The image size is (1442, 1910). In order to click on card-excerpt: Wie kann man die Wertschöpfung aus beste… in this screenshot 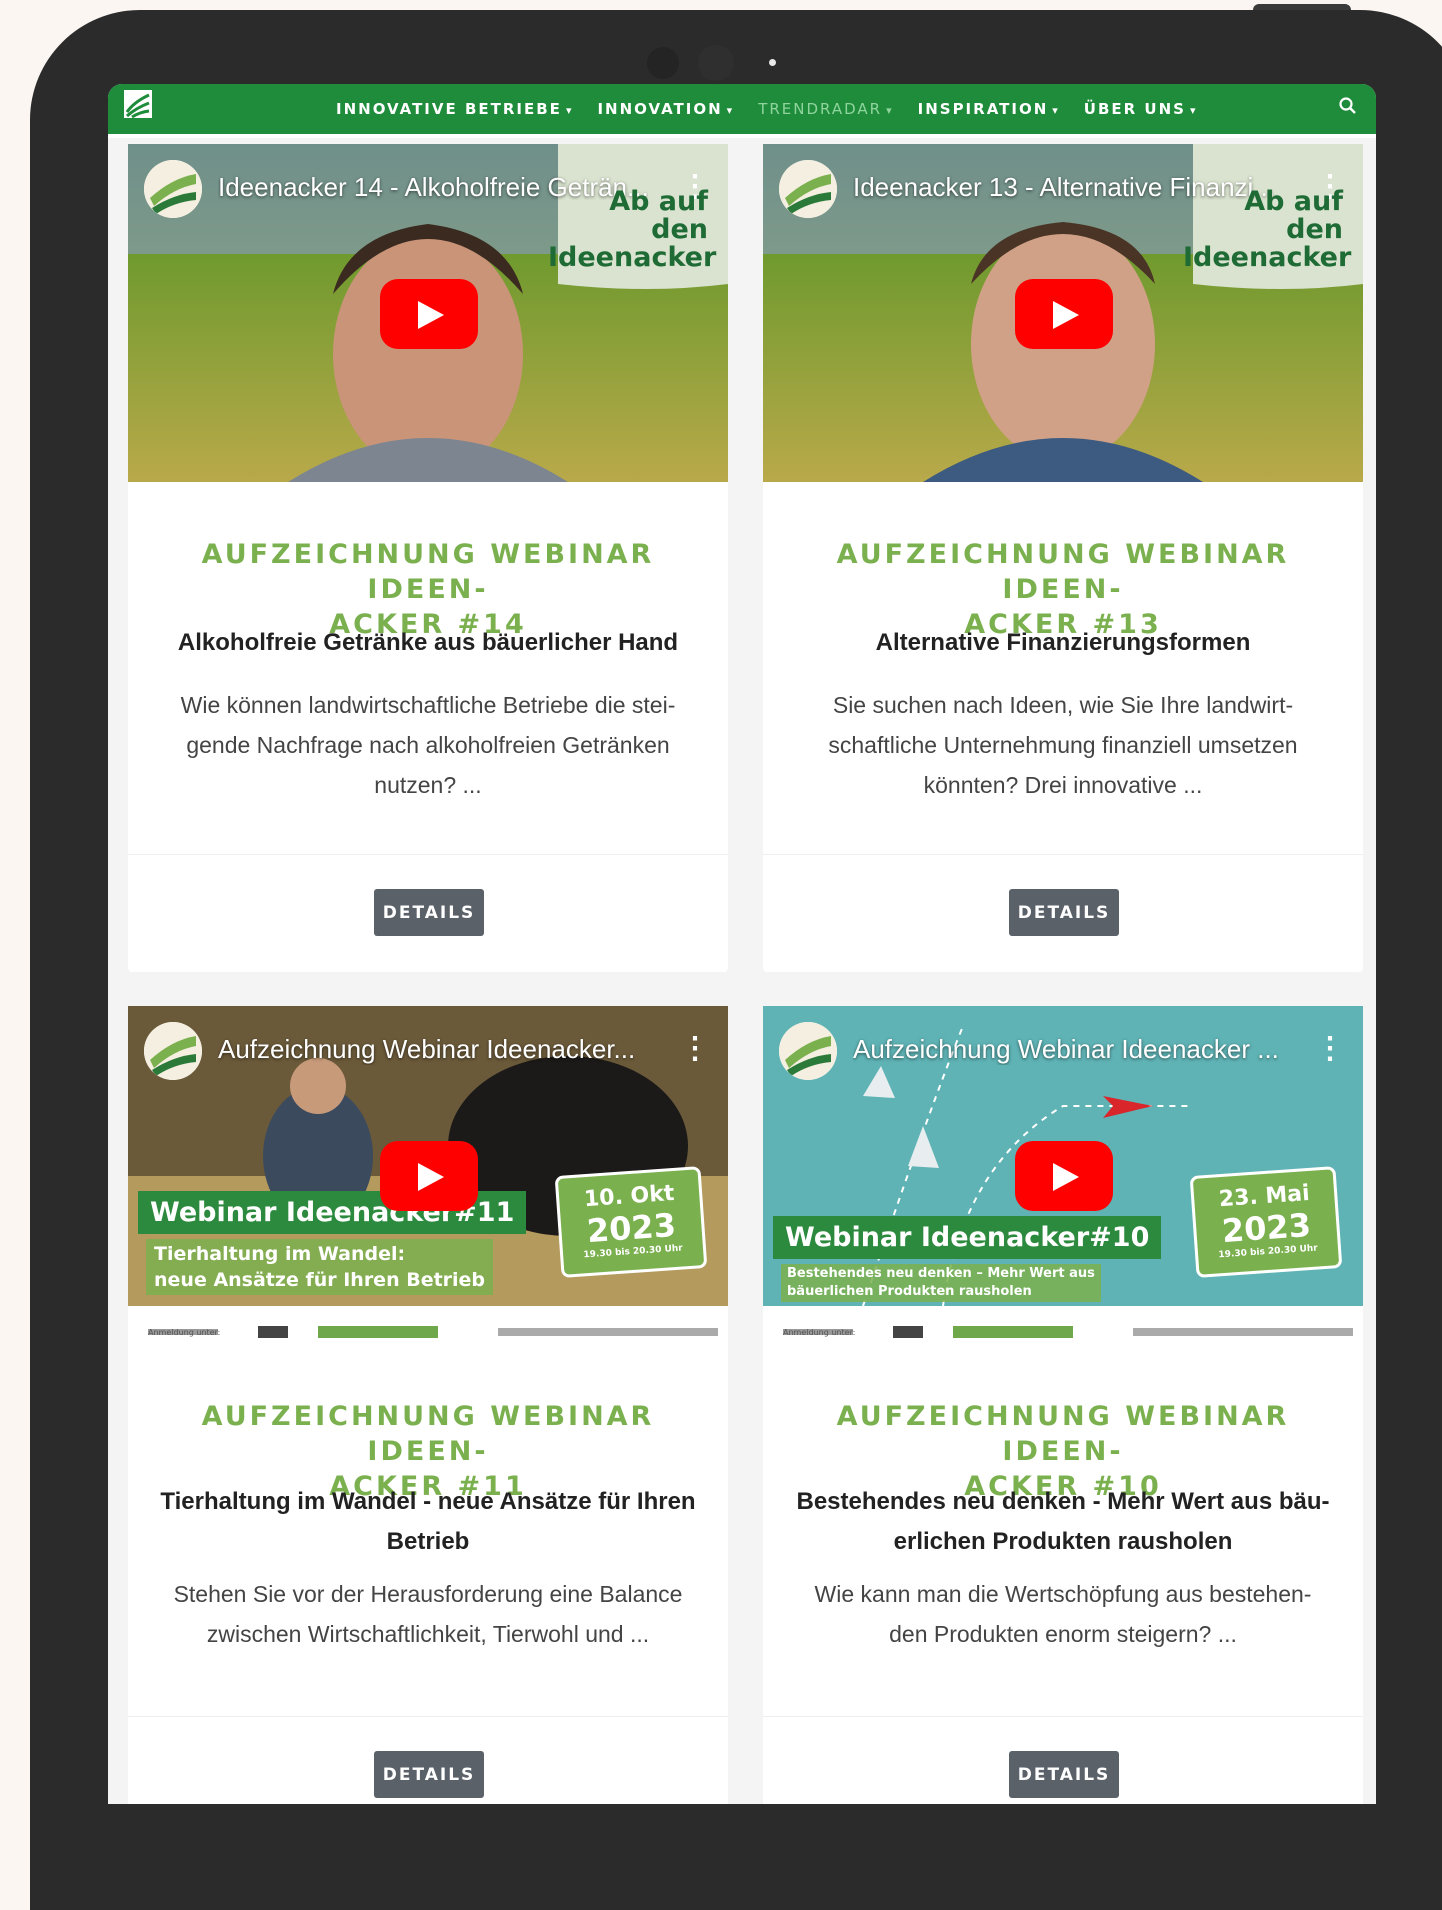, I will do `click(1063, 1614)`.